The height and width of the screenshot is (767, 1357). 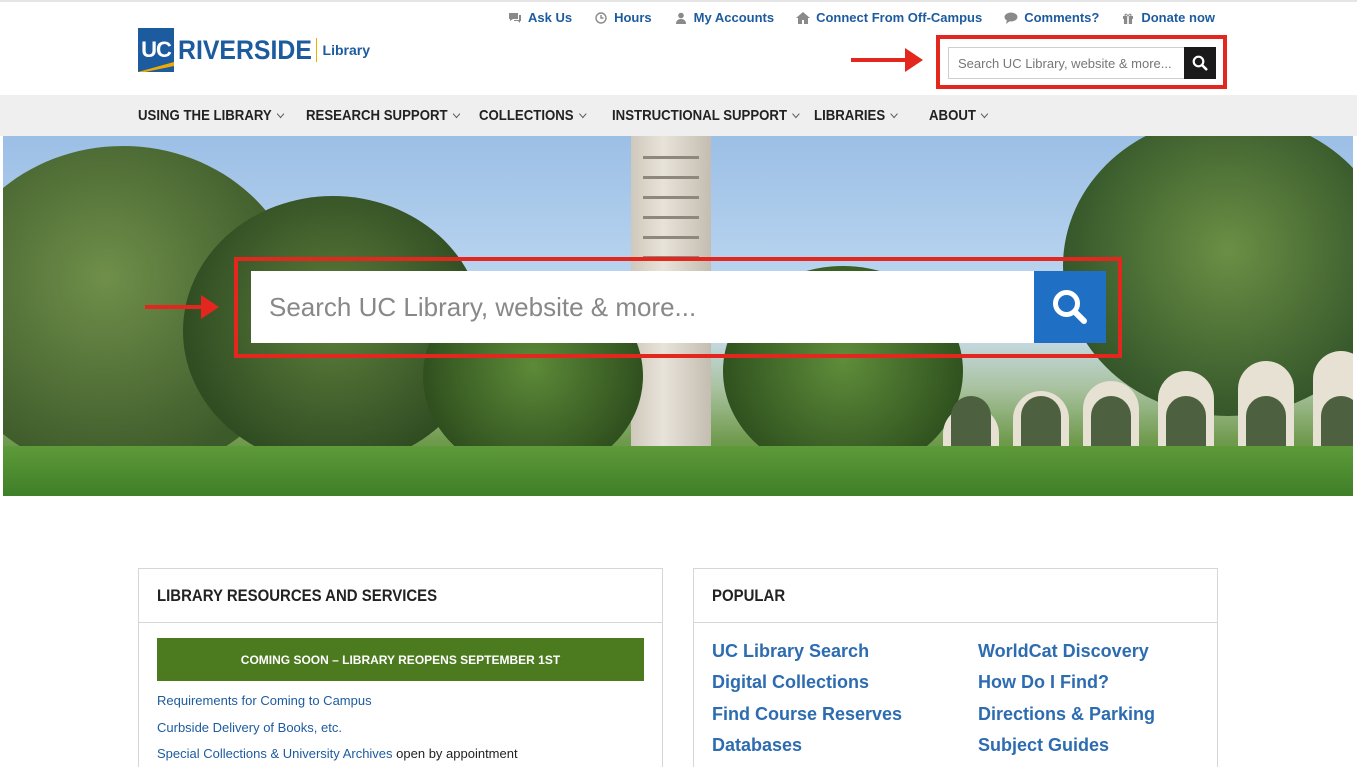 What do you see at coordinates (680, 18) in the screenshot?
I see `user-icon` at bounding box center [680, 18].